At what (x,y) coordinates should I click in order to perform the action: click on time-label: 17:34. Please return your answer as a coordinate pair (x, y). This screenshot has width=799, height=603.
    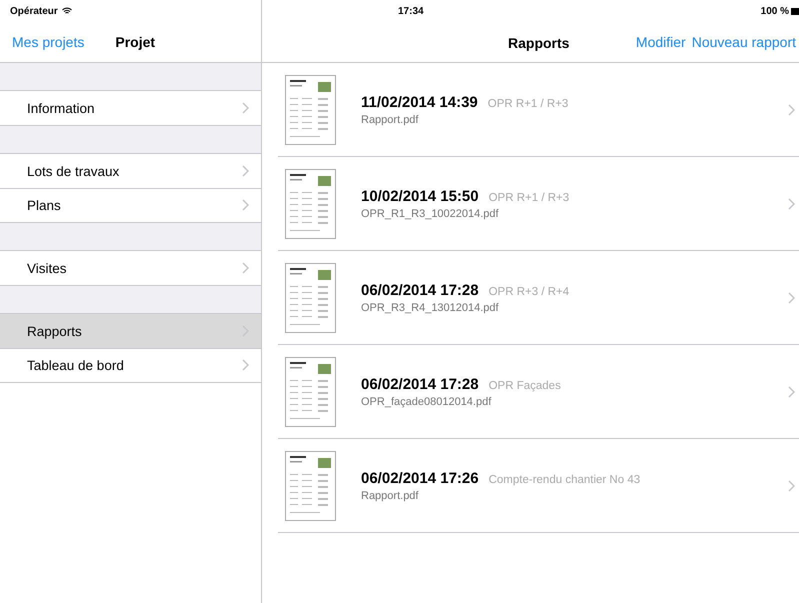
    Looking at the image, I should click on (411, 11).